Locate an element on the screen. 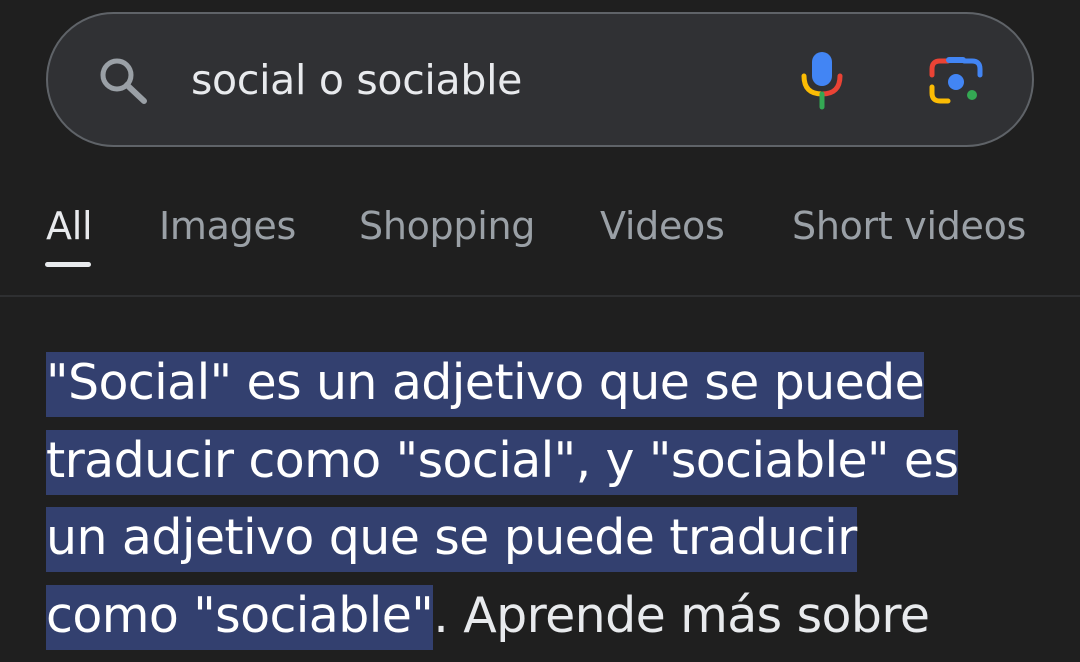 This screenshot has width=1080, height=662. tab-short-videos: Short videos is located at coordinates (909, 226).